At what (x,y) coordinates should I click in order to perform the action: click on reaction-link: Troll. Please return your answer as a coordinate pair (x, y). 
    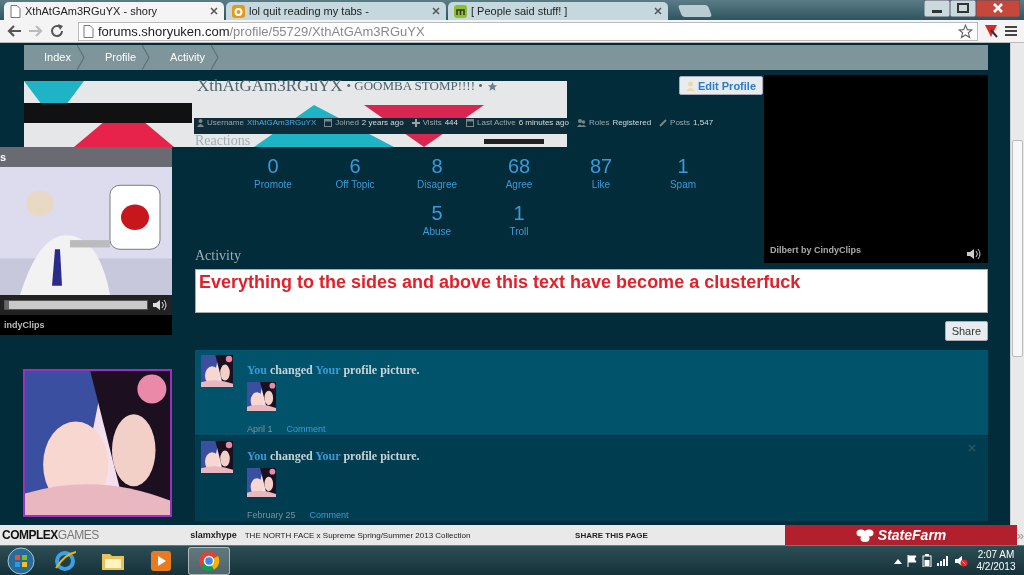
    Looking at the image, I should click on (519, 231).